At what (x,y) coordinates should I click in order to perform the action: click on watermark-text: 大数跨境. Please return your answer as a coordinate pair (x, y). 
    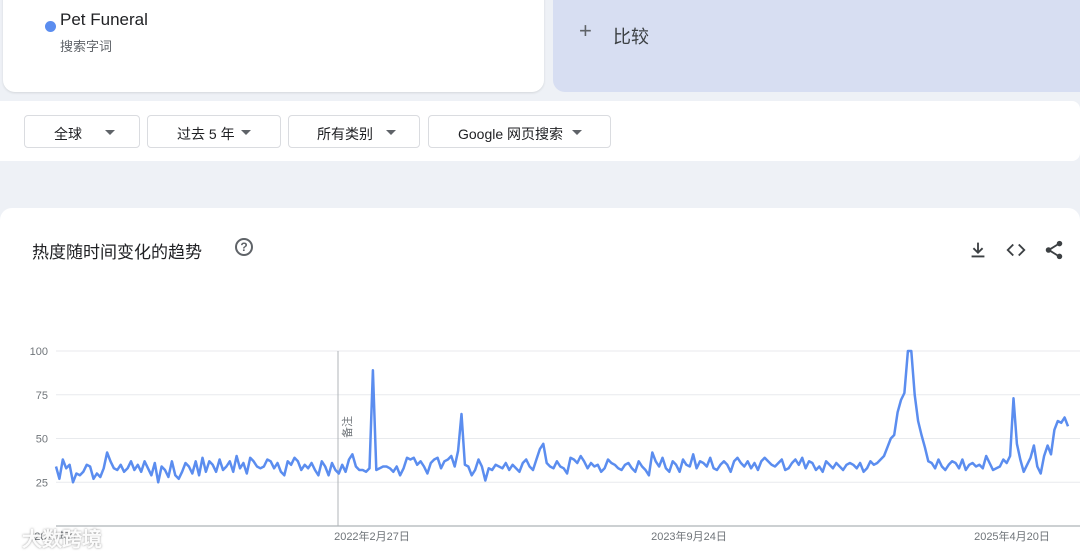
    Looking at the image, I should click on (62, 540).